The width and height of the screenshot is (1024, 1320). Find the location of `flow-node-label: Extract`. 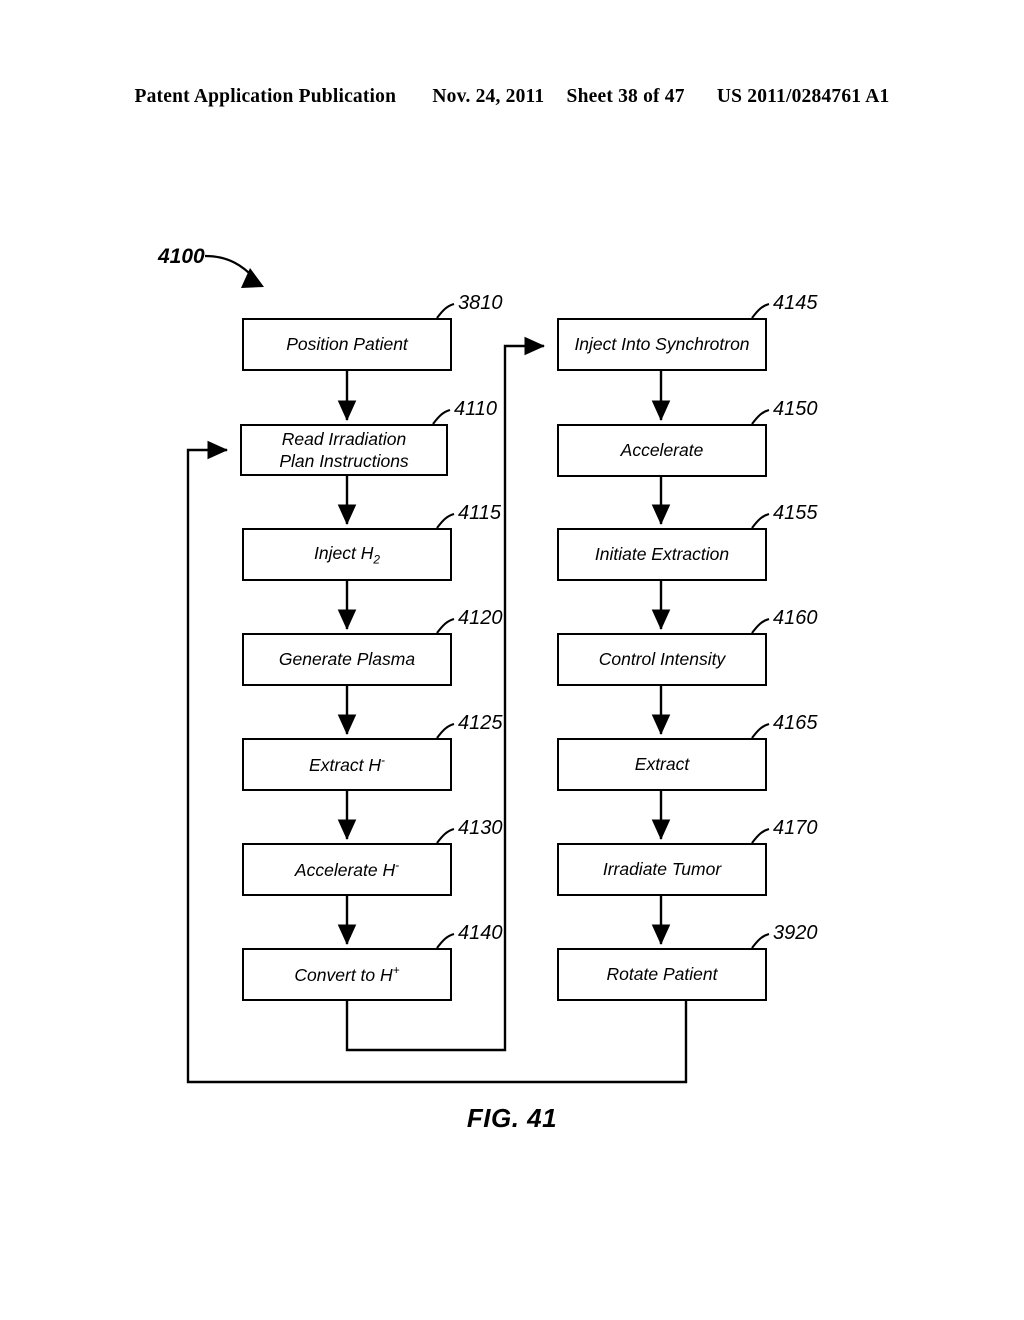

flow-node-label: Extract is located at coordinates (662, 764).